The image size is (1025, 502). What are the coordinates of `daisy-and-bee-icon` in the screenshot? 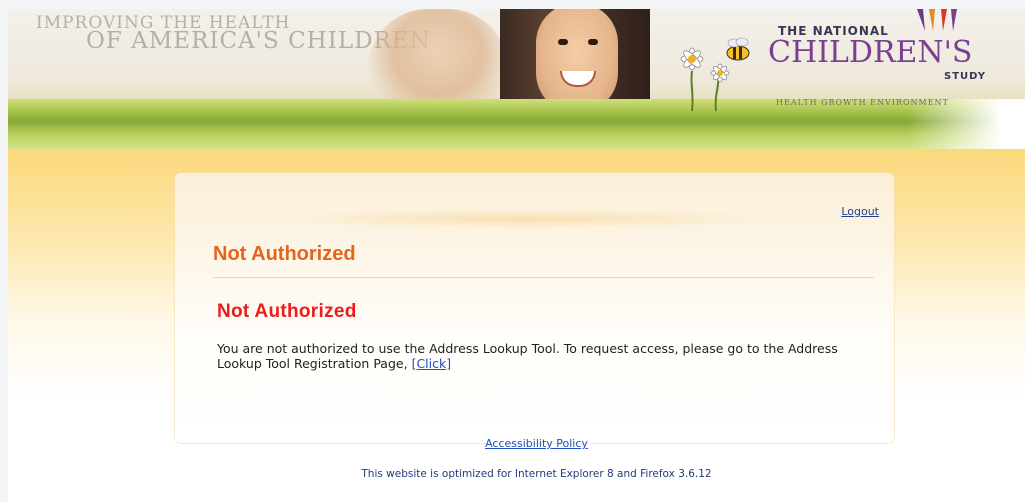 It's located at (715, 74).